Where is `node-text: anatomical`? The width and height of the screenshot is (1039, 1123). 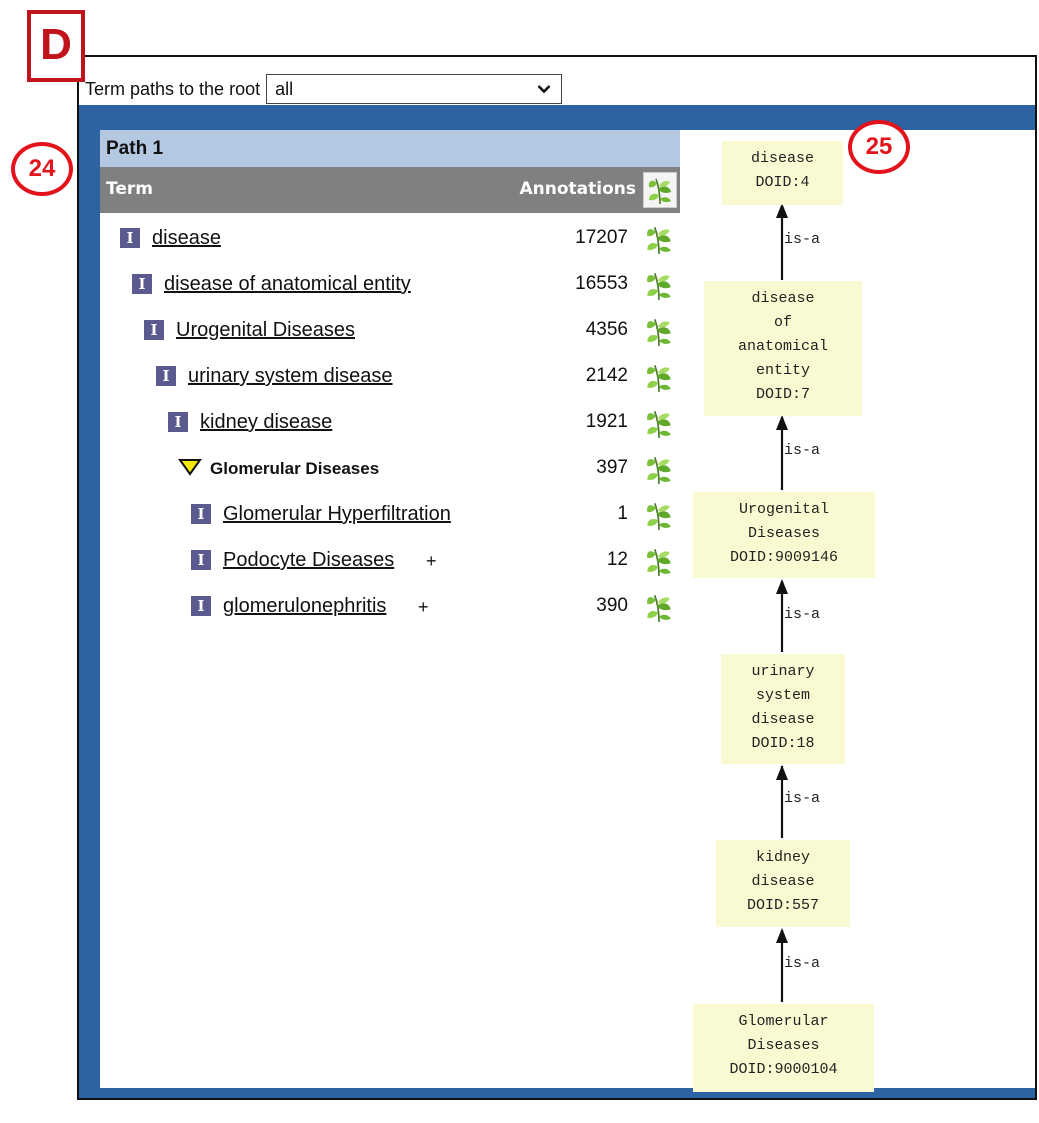 node-text: anatomical is located at coordinates (782, 346).